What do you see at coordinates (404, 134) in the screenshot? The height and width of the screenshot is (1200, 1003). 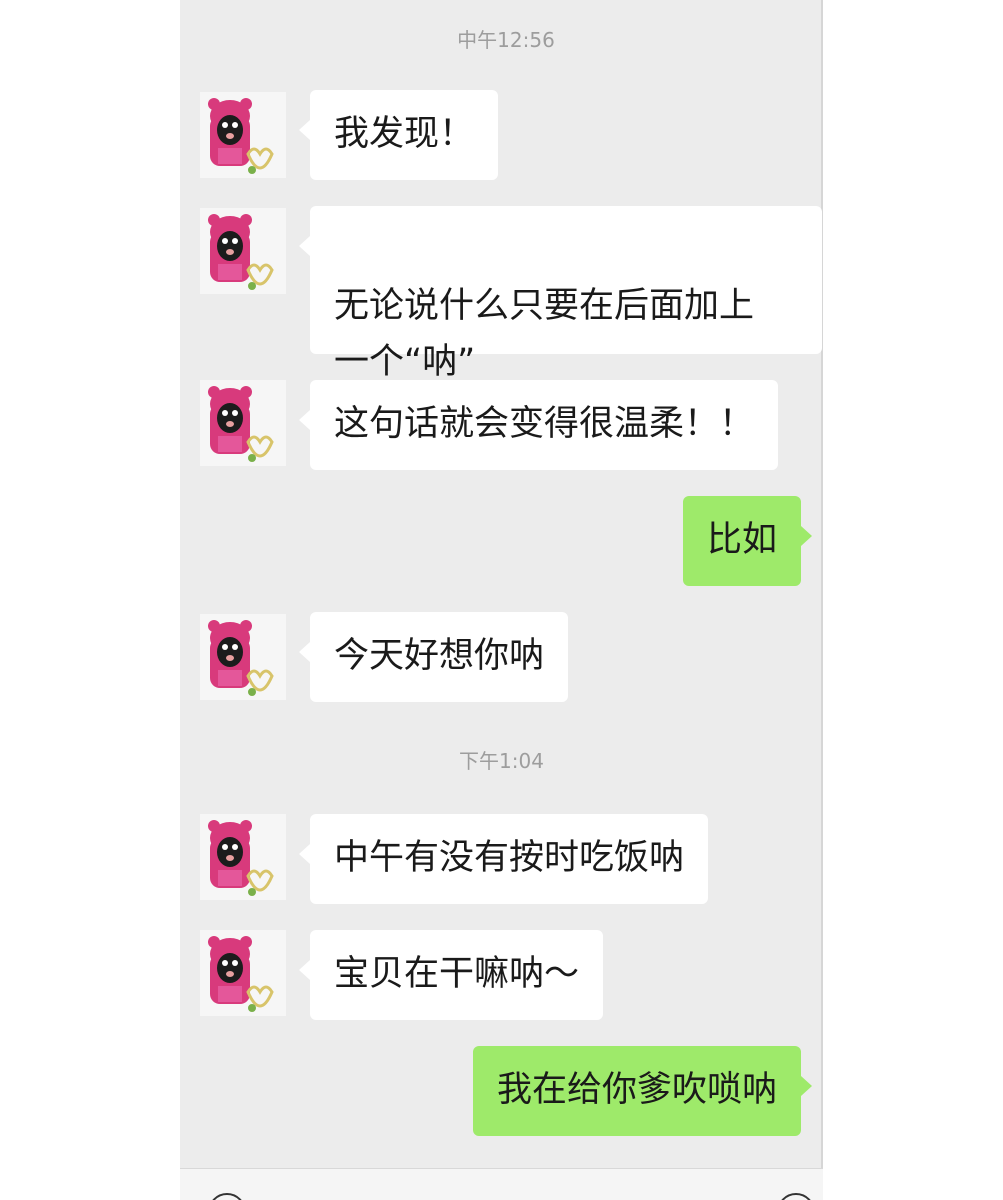 I see `message-text: 我发现！` at bounding box center [404, 134].